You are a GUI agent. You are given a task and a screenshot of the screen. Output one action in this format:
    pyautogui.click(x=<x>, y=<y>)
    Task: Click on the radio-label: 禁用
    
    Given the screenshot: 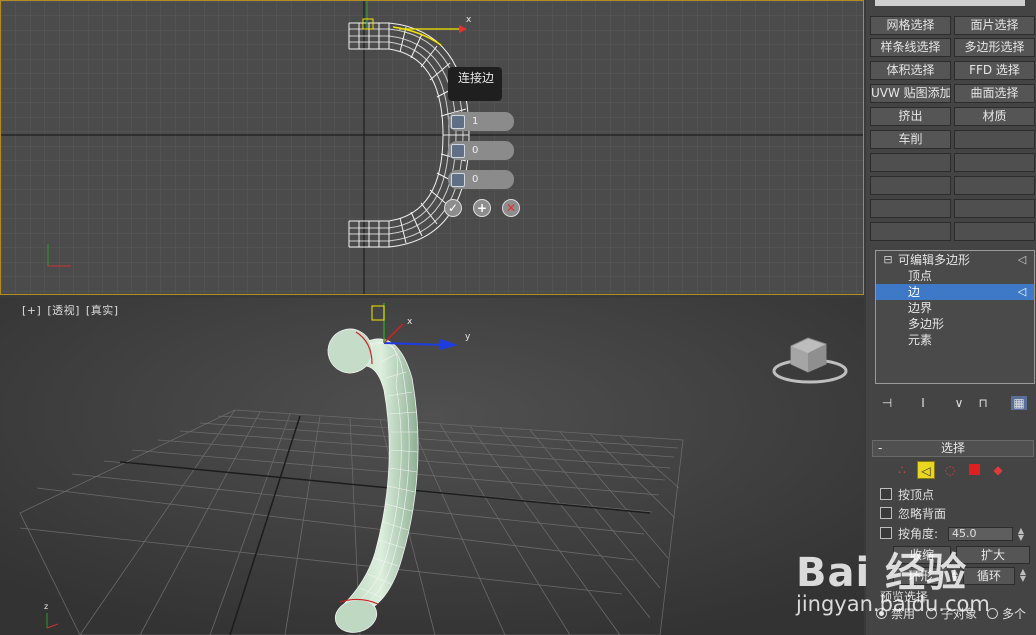 What is the action you would take?
    pyautogui.click(x=903, y=614)
    